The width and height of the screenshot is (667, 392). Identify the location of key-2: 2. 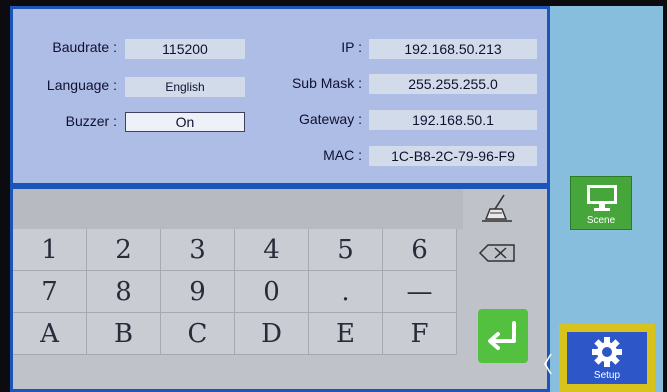
(124, 250).